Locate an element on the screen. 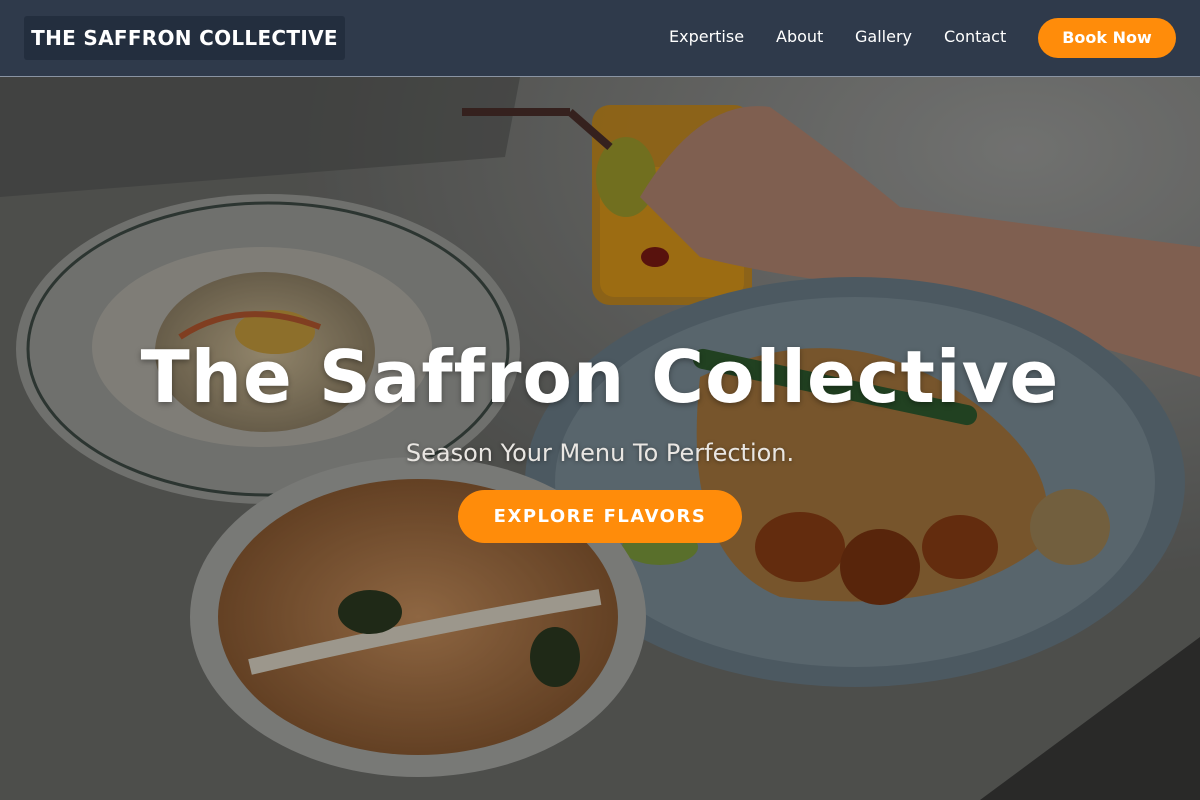 The height and width of the screenshot is (800, 1200). nav-link-gallery: Gallery is located at coordinates (883, 36).